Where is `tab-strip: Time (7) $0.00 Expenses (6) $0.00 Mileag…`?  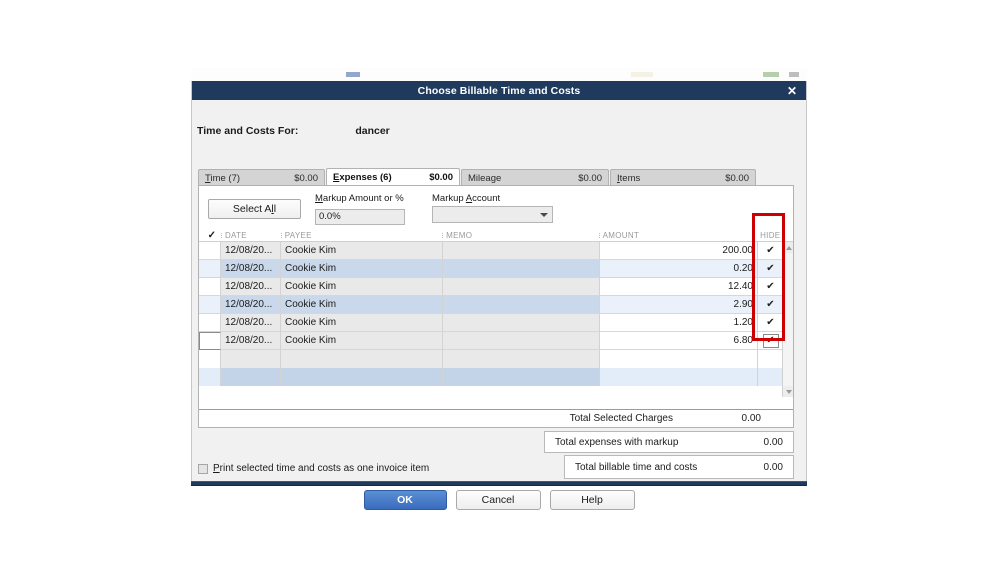
tab-strip: Time (7) $0.00 Expenses (6) $0.00 Mileag… is located at coordinates (478, 177).